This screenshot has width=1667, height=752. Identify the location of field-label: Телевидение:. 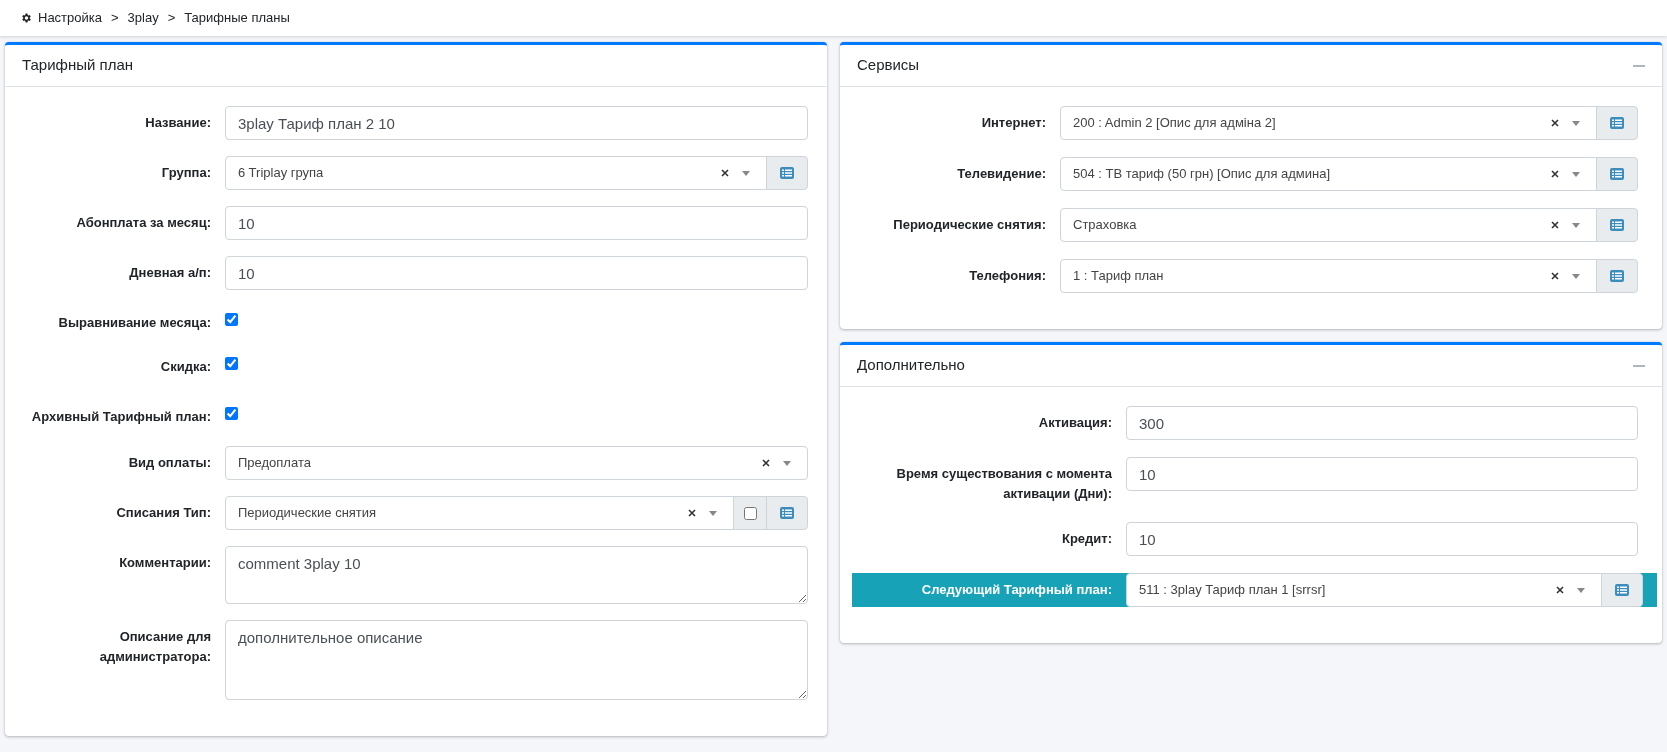
(1001, 174).